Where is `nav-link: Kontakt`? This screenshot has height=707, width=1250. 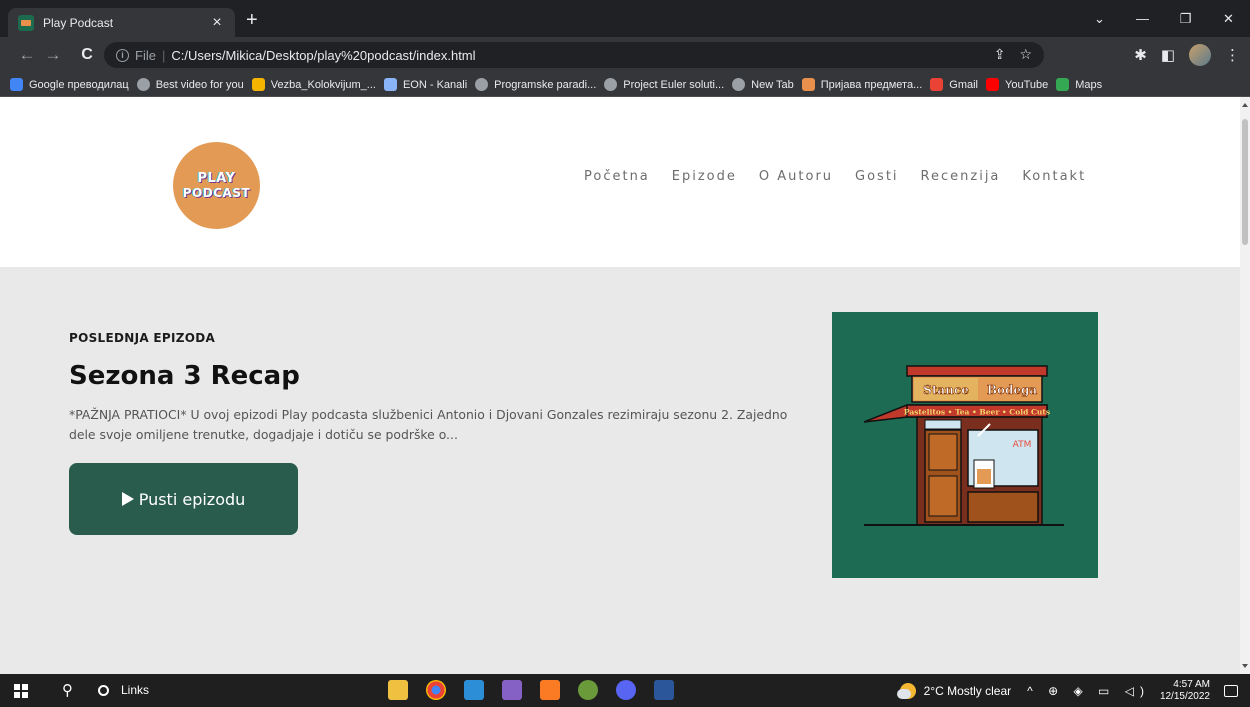
nav-link: Kontakt is located at coordinates (1054, 176).